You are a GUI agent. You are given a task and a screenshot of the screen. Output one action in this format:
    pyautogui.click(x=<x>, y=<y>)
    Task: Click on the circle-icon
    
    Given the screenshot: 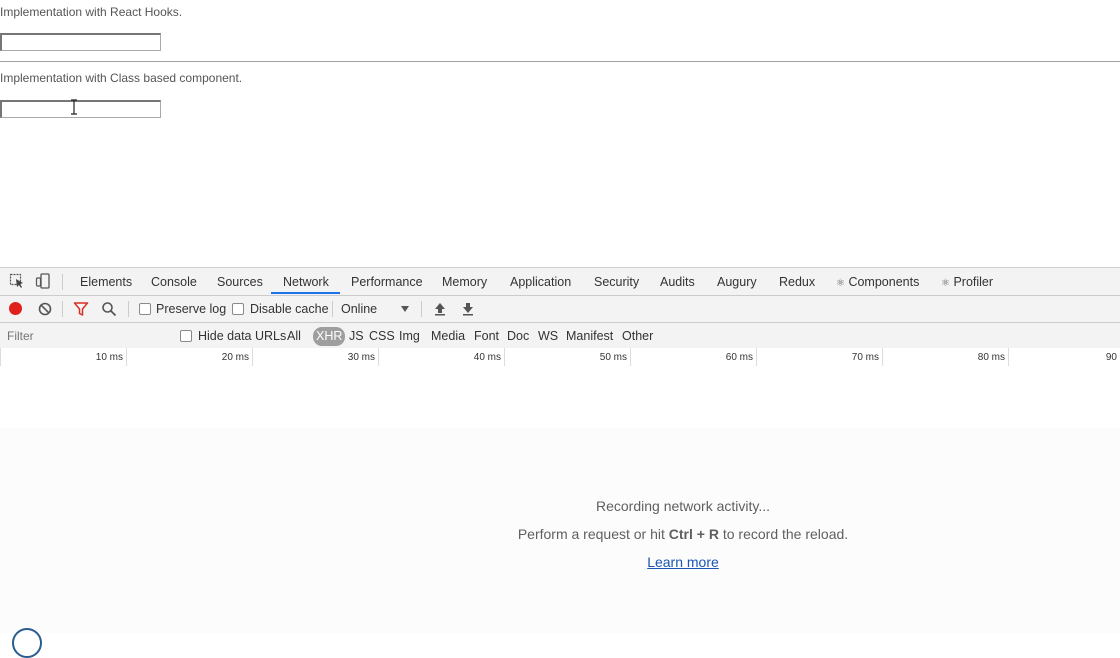 What is the action you would take?
    pyautogui.click(x=27, y=643)
    